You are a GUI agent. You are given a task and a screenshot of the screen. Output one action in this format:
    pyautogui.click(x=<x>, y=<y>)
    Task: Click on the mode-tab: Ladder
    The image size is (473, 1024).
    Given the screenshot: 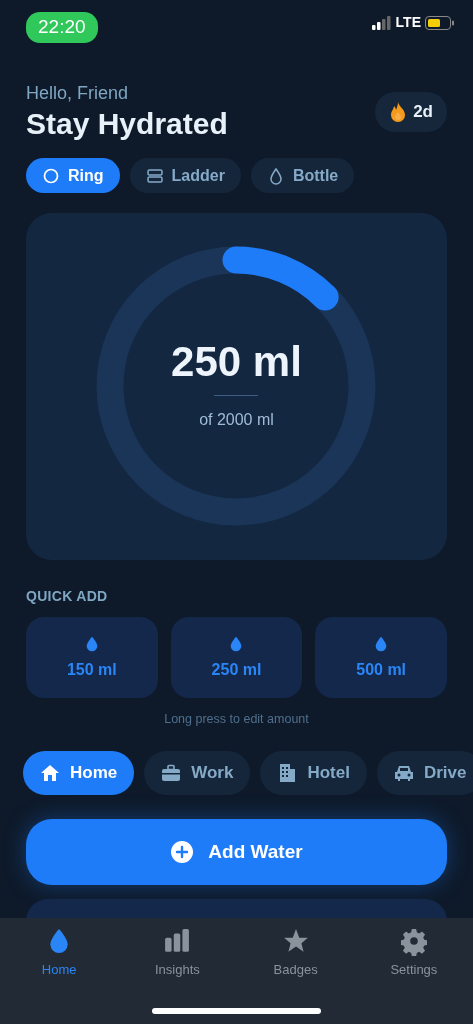 What is the action you would take?
    pyautogui.click(x=185, y=175)
    